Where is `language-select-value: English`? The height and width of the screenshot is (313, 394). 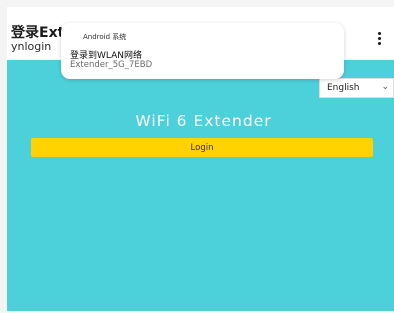
language-select-value: English is located at coordinates (343, 88).